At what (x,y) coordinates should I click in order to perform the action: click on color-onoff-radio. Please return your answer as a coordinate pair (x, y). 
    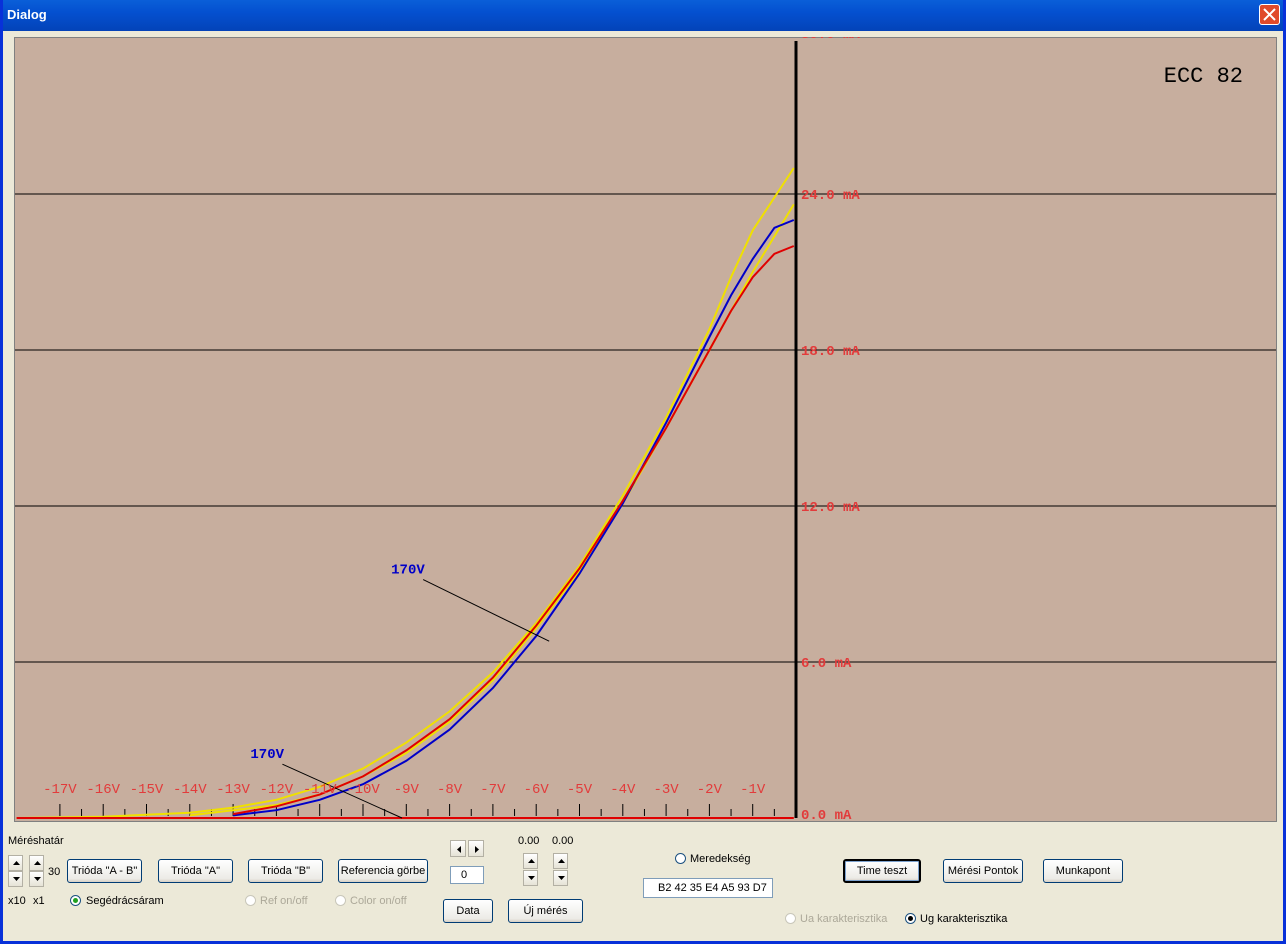
    Looking at the image, I should click on (340, 900).